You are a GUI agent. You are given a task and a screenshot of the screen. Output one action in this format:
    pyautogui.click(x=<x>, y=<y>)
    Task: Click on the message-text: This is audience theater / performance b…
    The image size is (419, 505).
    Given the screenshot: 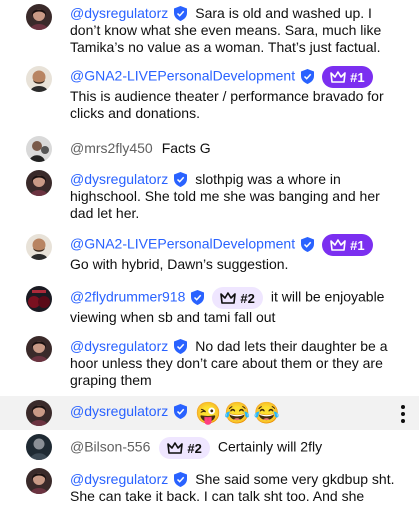 What is the action you would take?
    pyautogui.click(x=227, y=104)
    